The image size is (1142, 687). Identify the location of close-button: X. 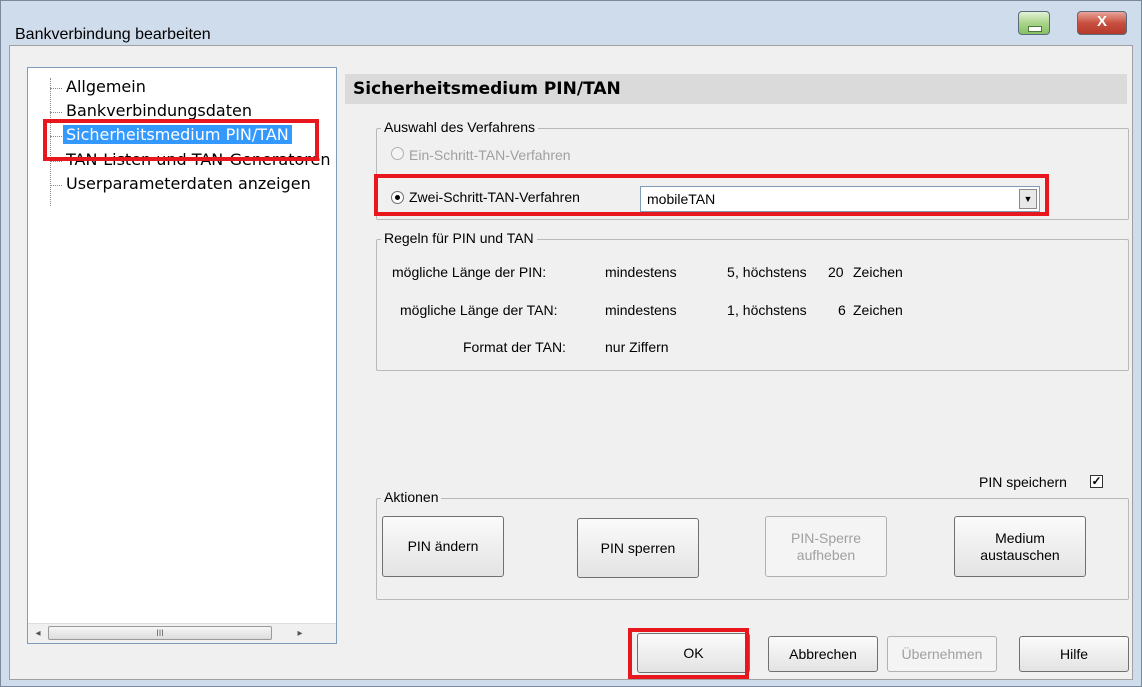
(1102, 23).